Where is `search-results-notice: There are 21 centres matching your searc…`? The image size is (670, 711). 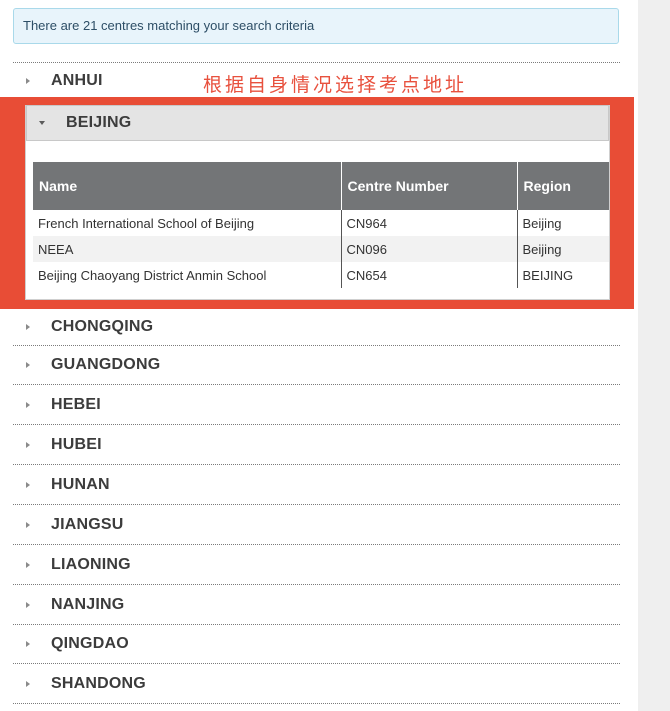 search-results-notice: There are 21 centres matching your searc… is located at coordinates (316, 26).